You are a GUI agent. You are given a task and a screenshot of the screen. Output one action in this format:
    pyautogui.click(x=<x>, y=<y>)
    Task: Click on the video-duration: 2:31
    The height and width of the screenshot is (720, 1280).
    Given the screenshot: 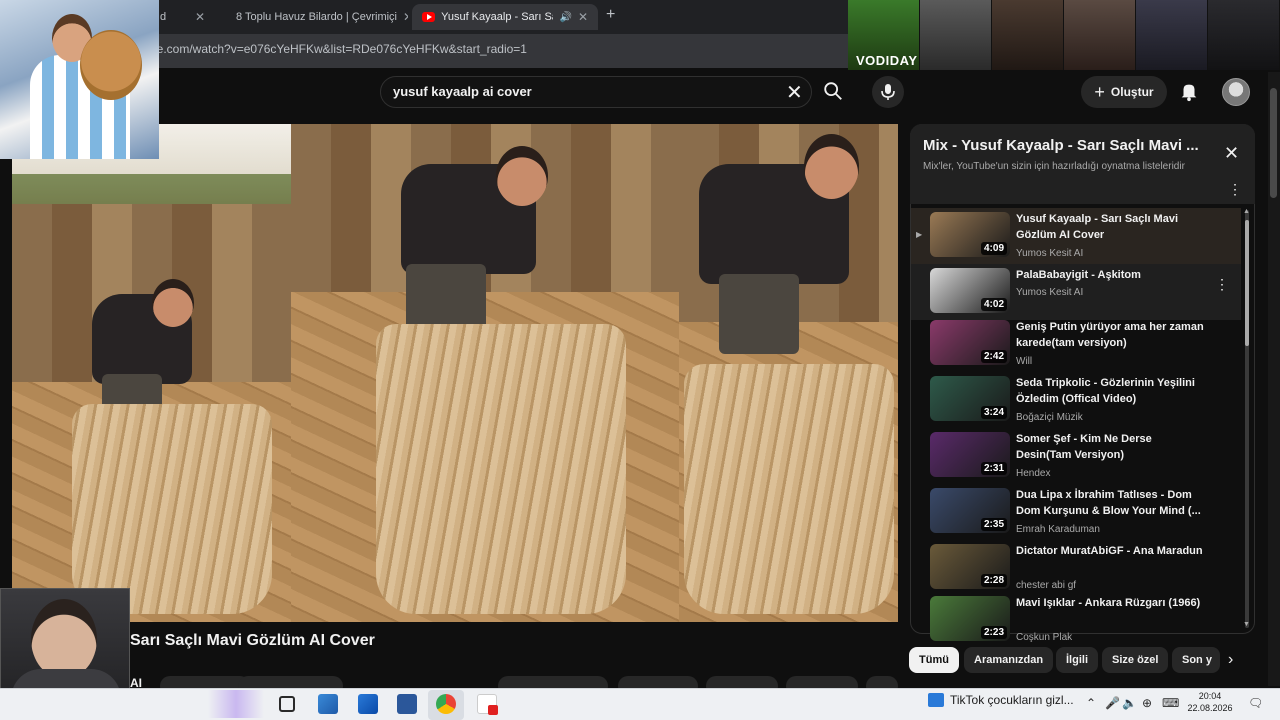 What is the action you would take?
    pyautogui.click(x=993, y=468)
    